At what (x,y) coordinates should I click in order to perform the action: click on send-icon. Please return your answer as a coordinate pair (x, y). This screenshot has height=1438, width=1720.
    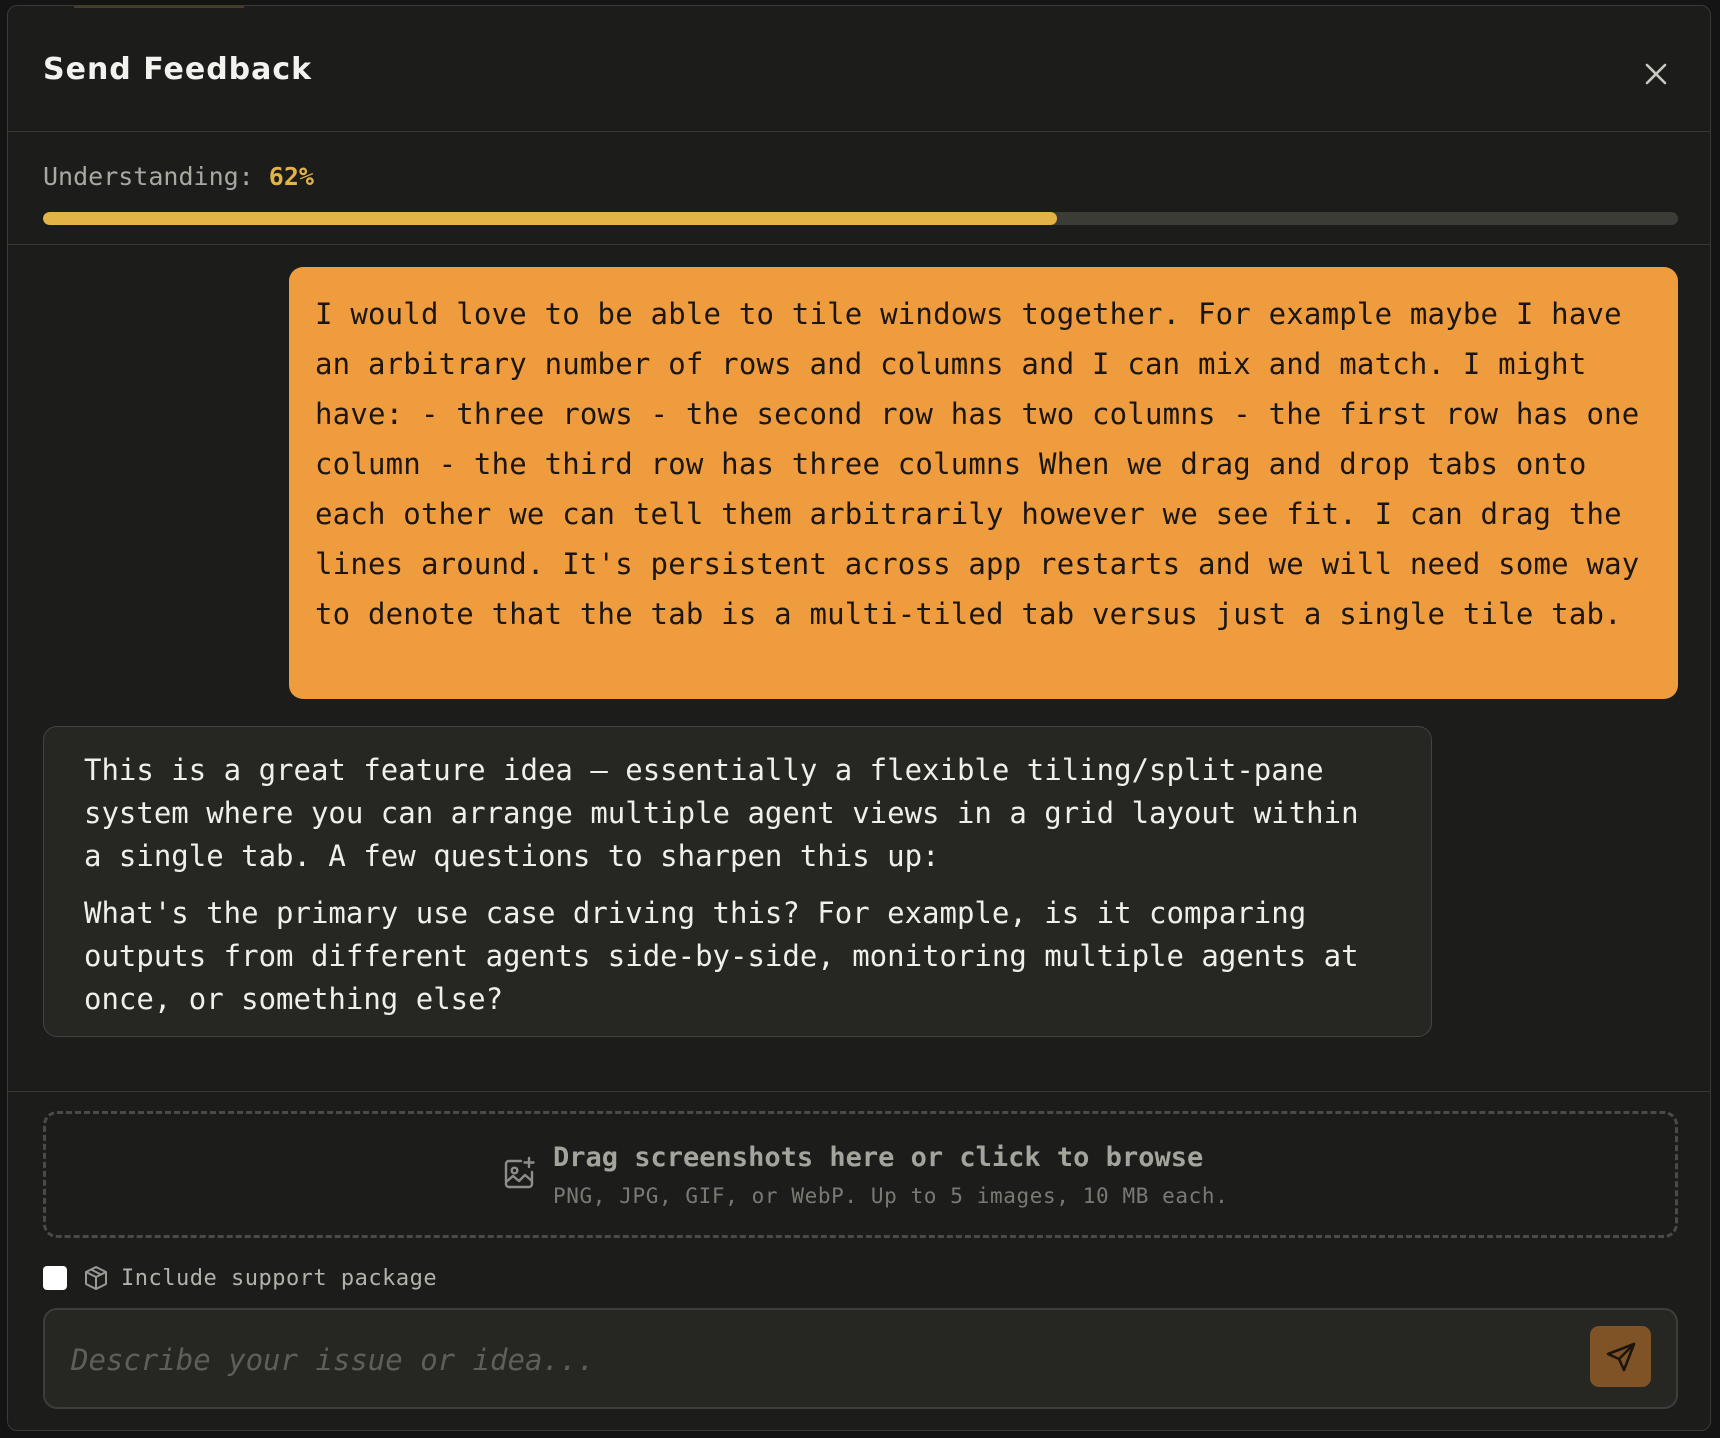
    Looking at the image, I should click on (1620, 1356).